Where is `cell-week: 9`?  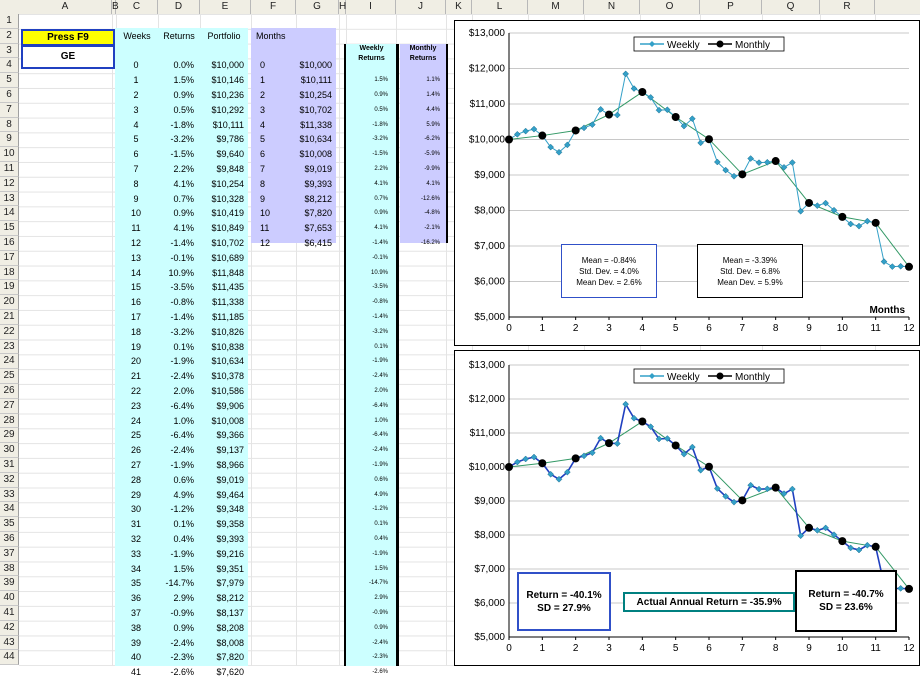 cell-week: 9 is located at coordinates (136, 199).